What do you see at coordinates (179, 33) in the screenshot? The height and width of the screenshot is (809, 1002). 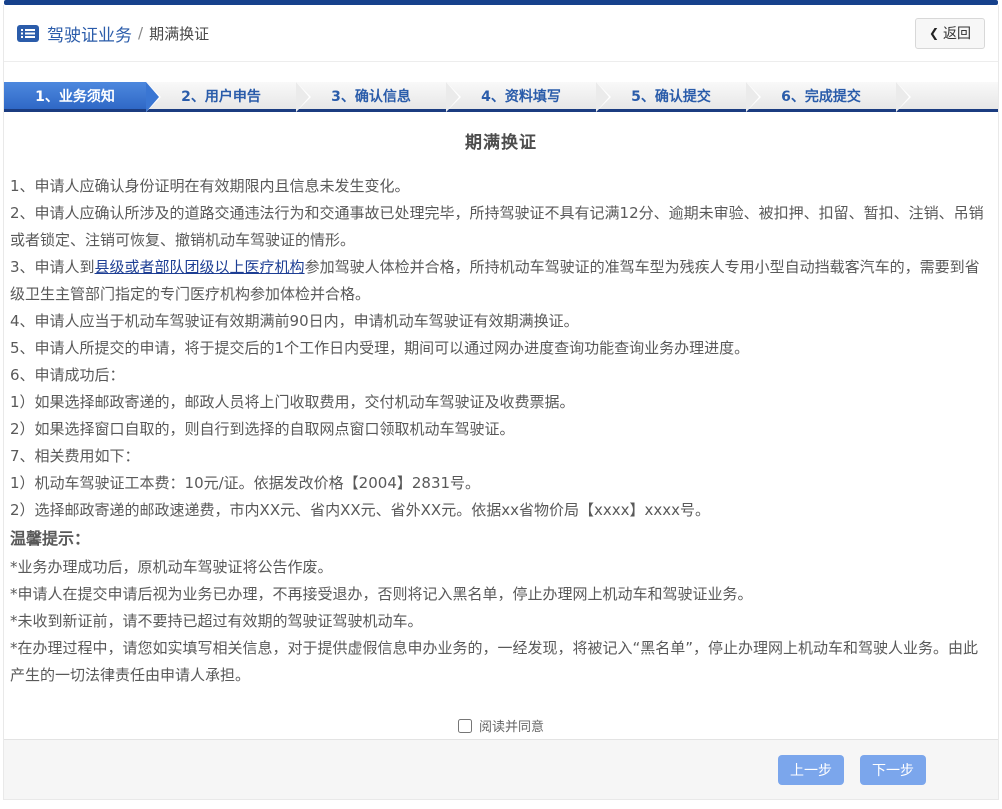 I see `breadcrumb-current: 期满换证` at bounding box center [179, 33].